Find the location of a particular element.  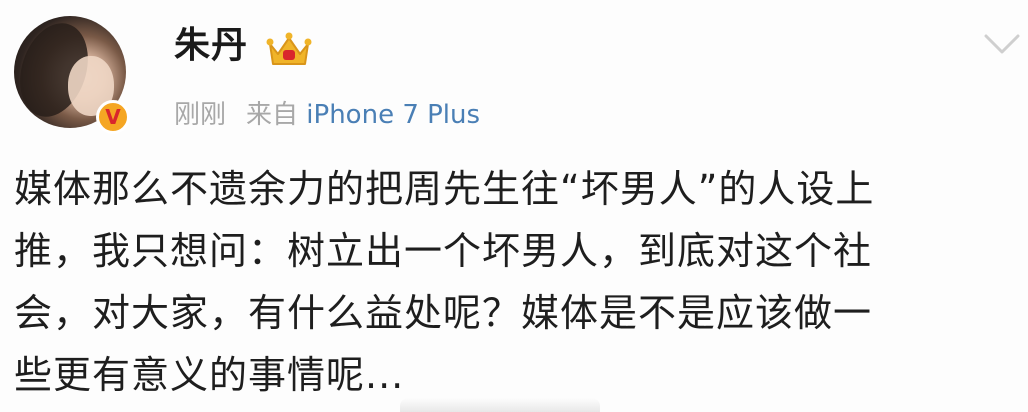

crown-icon is located at coordinates (289, 50).